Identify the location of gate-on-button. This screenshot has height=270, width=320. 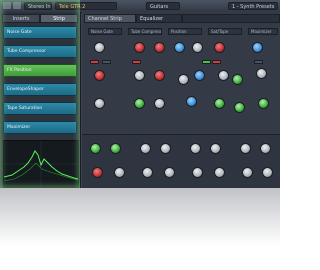
(94, 62).